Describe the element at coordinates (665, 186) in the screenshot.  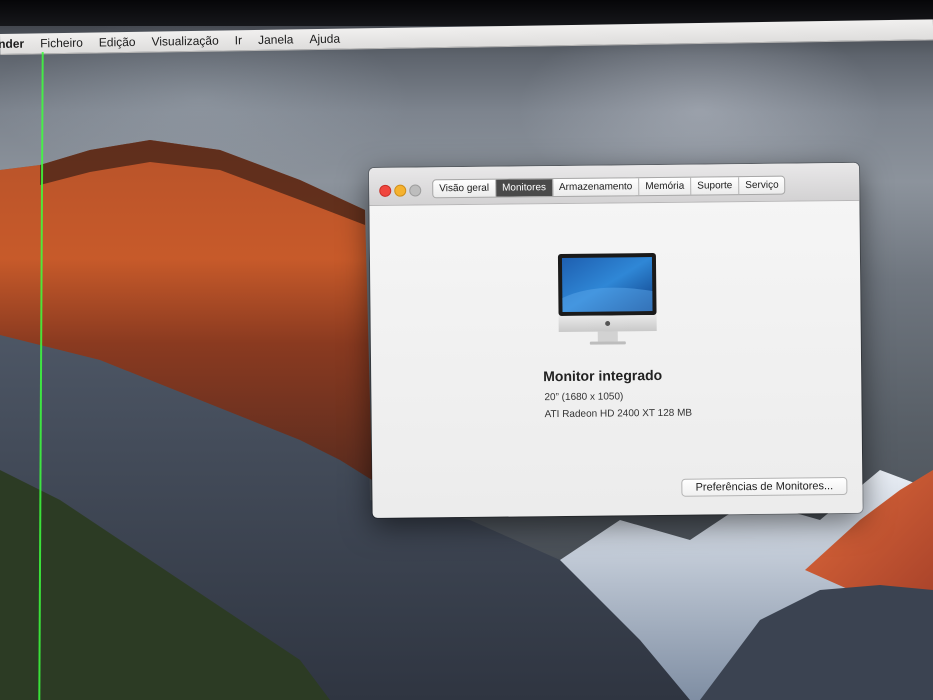
I see `tab-memoria: Memória` at that location.